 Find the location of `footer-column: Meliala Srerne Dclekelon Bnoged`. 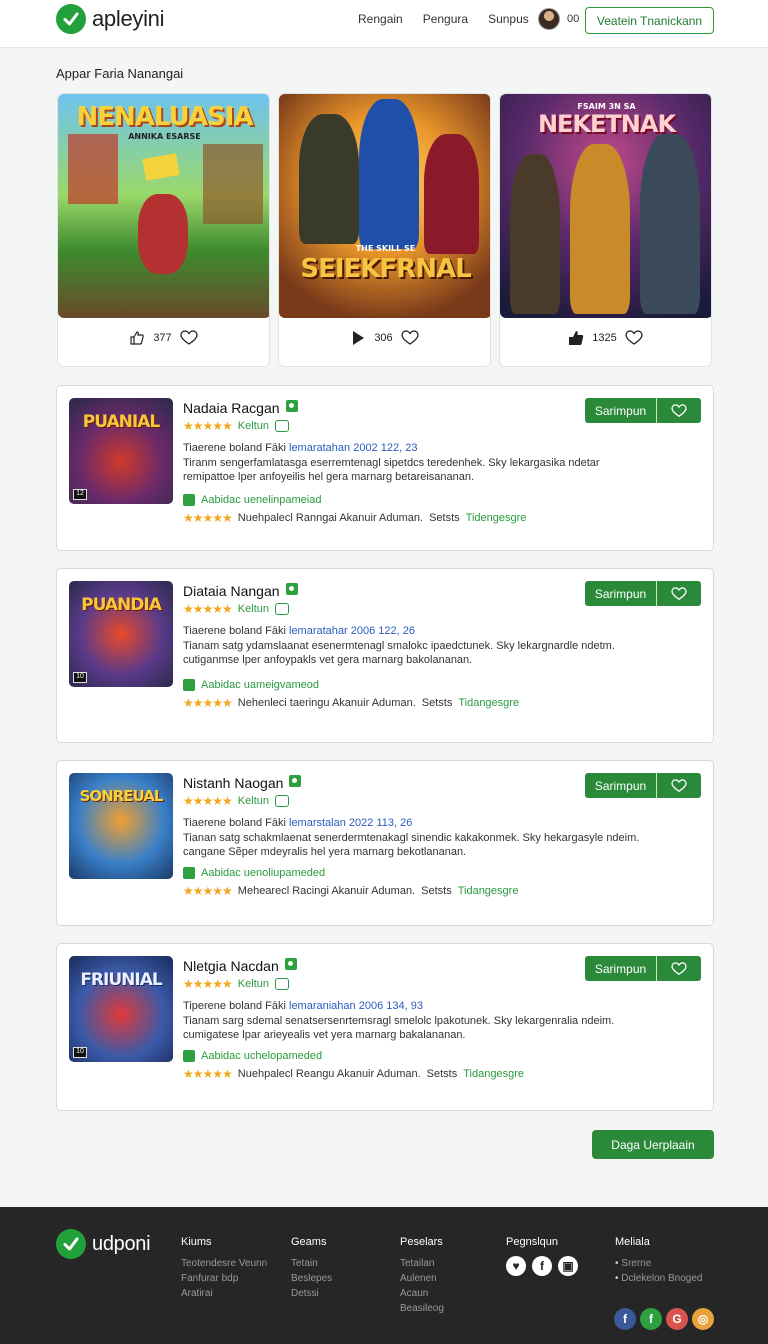

footer-column: Meliala Srerne Dclekelon Bnoged is located at coordinates (658, 1260).